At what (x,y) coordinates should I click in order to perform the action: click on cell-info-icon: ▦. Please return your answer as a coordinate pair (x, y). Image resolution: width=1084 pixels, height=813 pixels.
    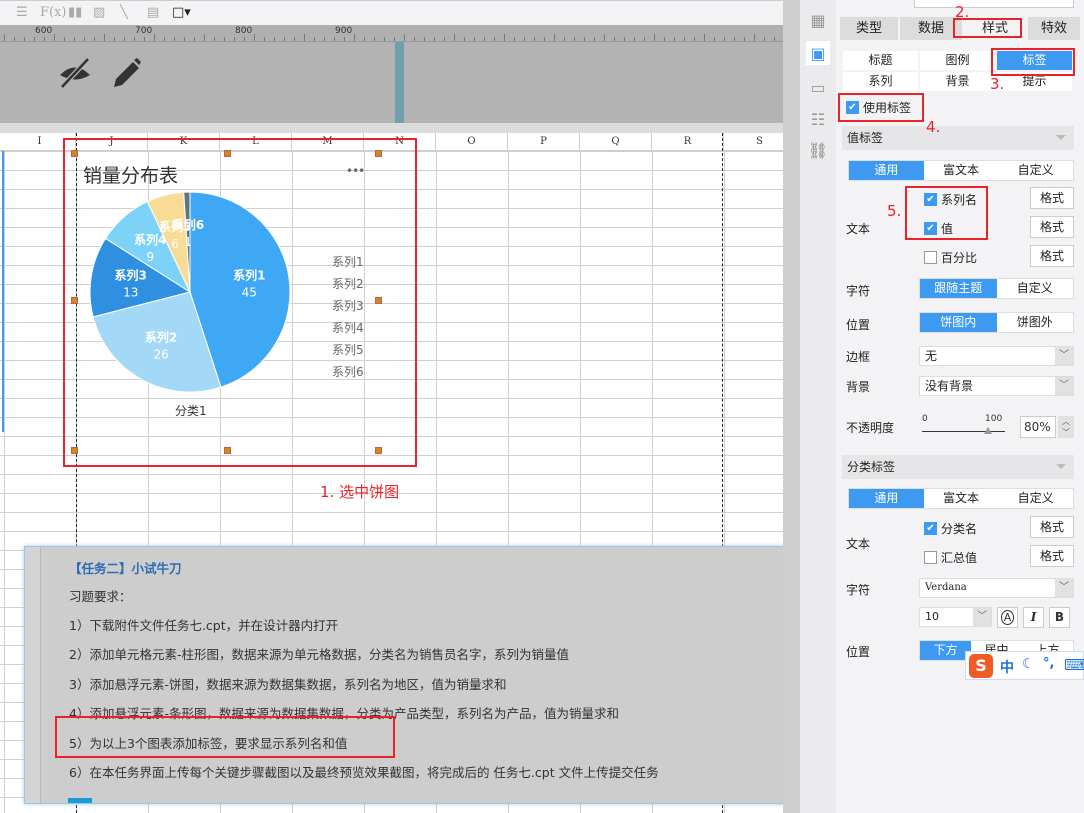
    Looking at the image, I should click on (818, 20).